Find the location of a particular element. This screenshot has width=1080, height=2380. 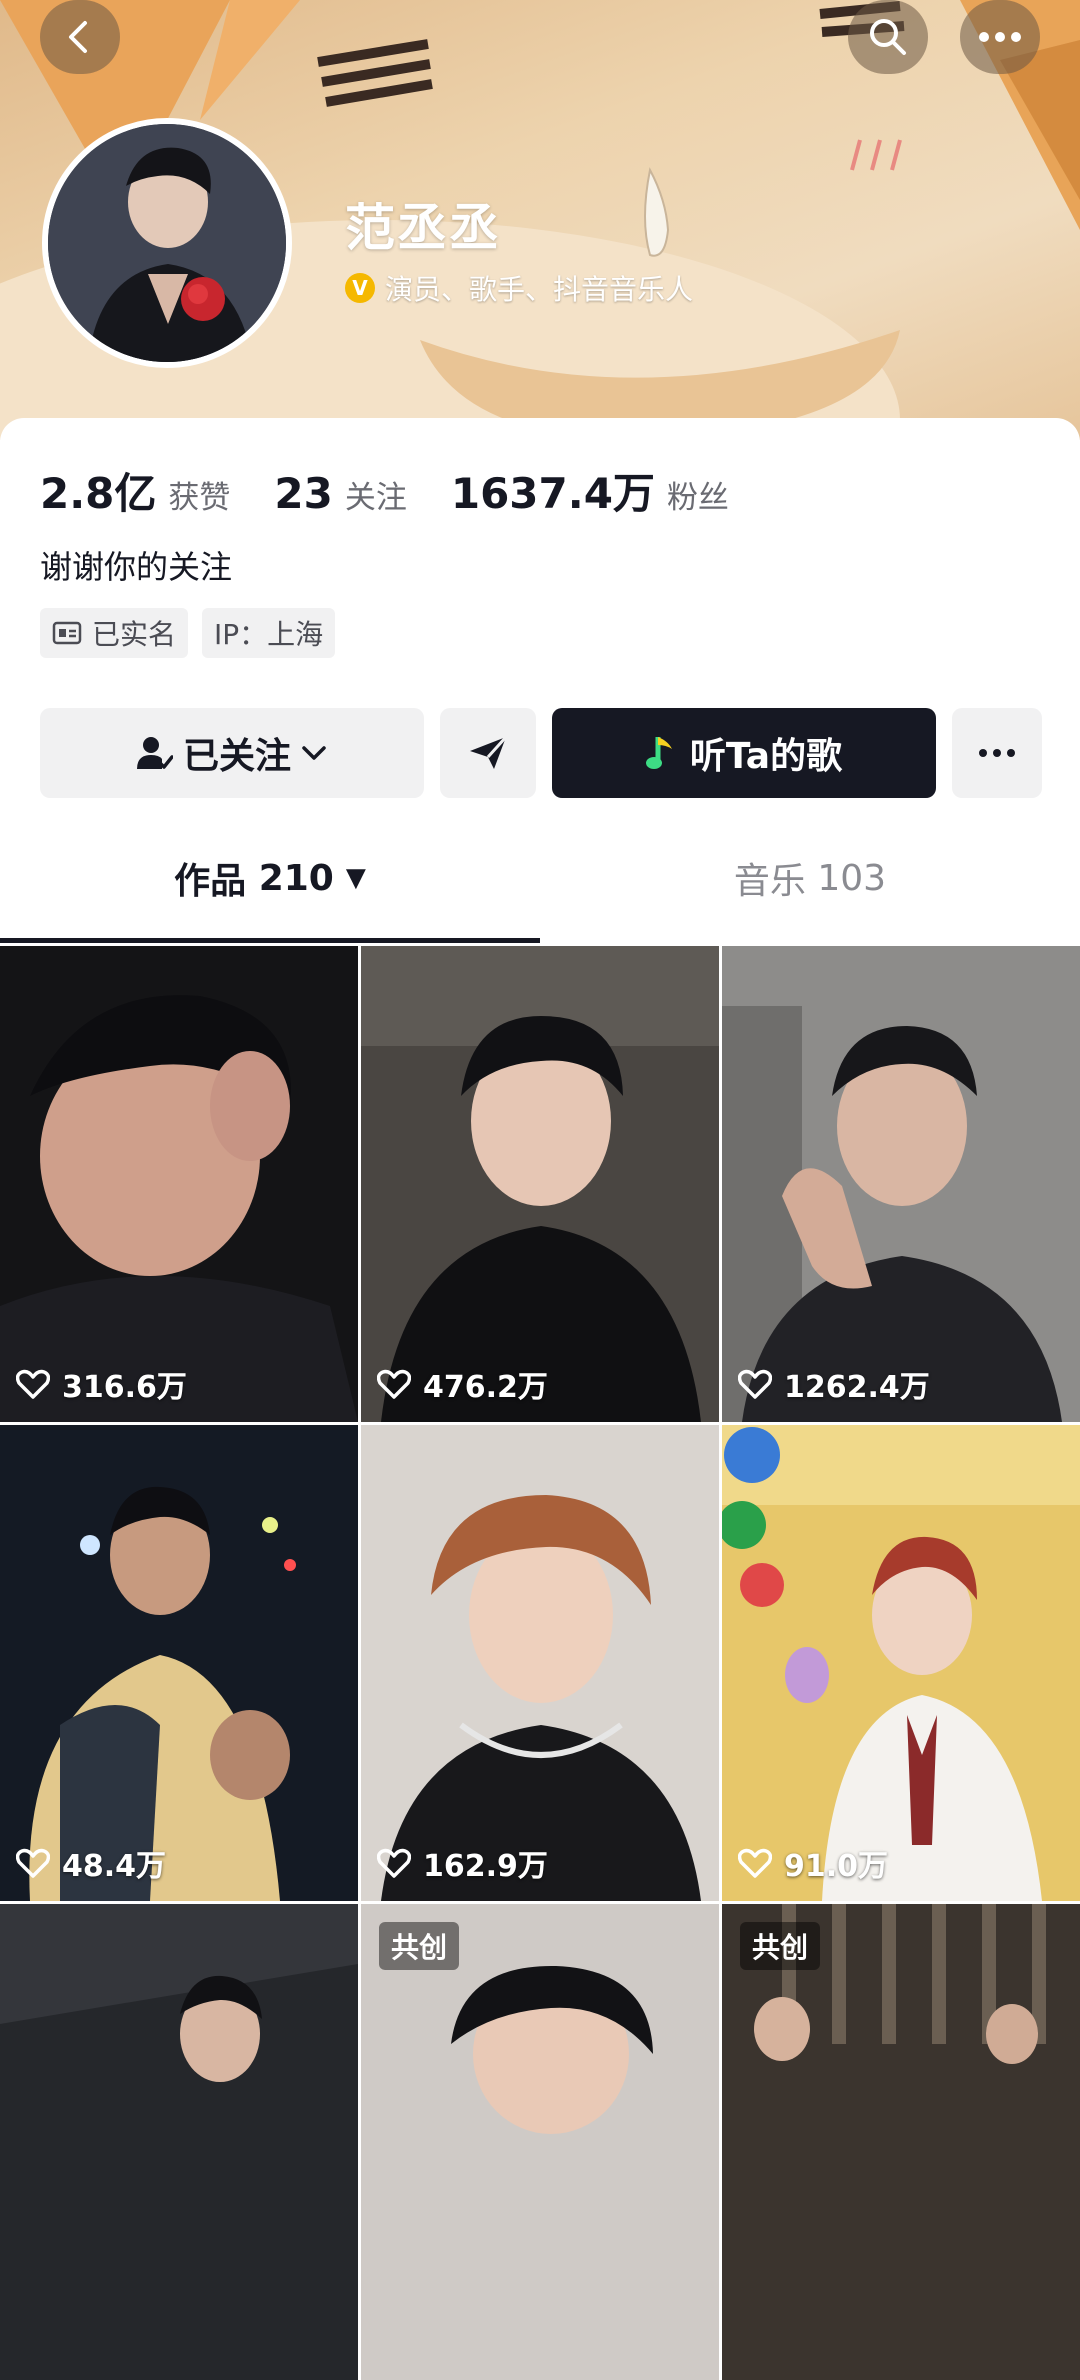

like-count-value: 162.9万 is located at coordinates (485, 1866).